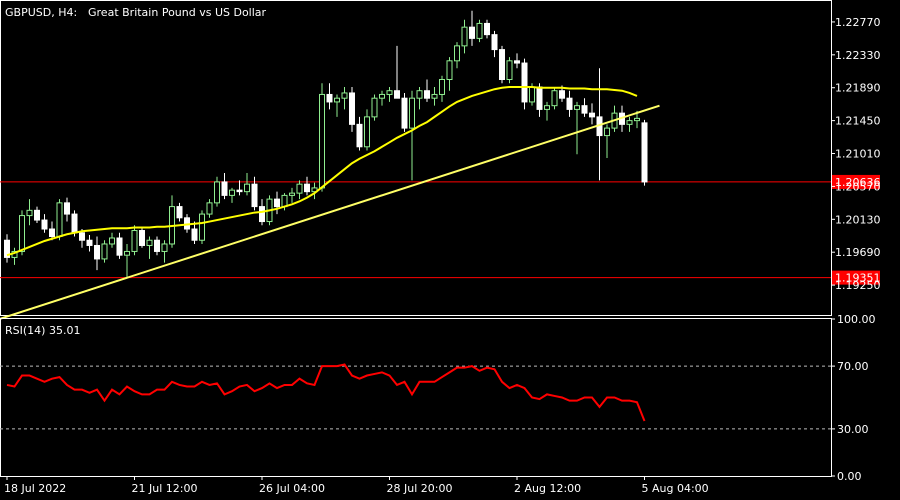  What do you see at coordinates (858, 55) in the screenshot?
I see `price-axis-label: 1.22330` at bounding box center [858, 55].